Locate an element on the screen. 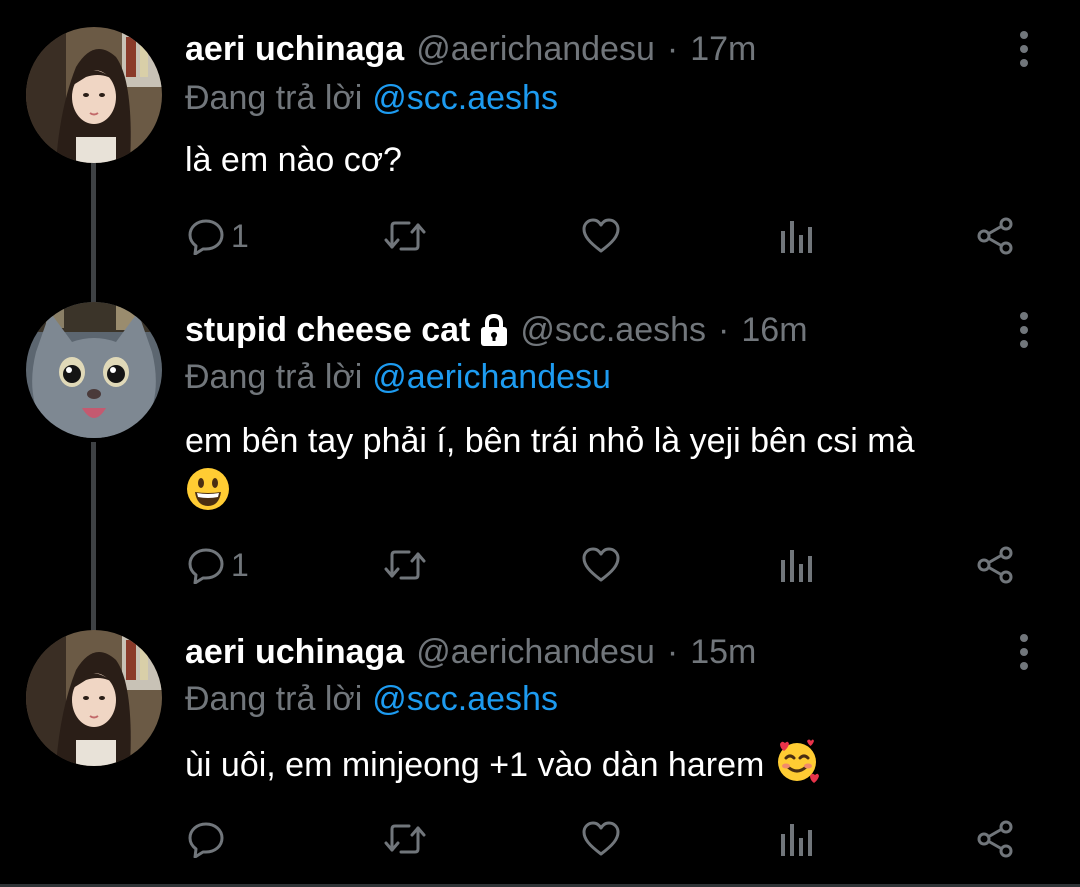  tweet-text: là em nào cơ? is located at coordinates (620, 160).